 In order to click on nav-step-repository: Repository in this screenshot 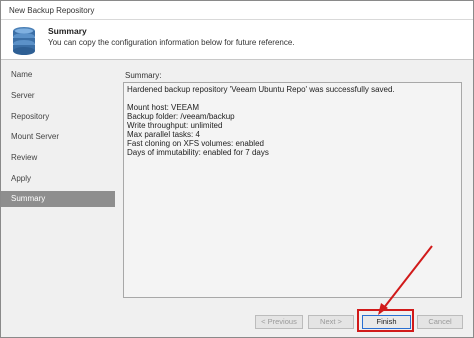, I will do `click(58, 117)`.